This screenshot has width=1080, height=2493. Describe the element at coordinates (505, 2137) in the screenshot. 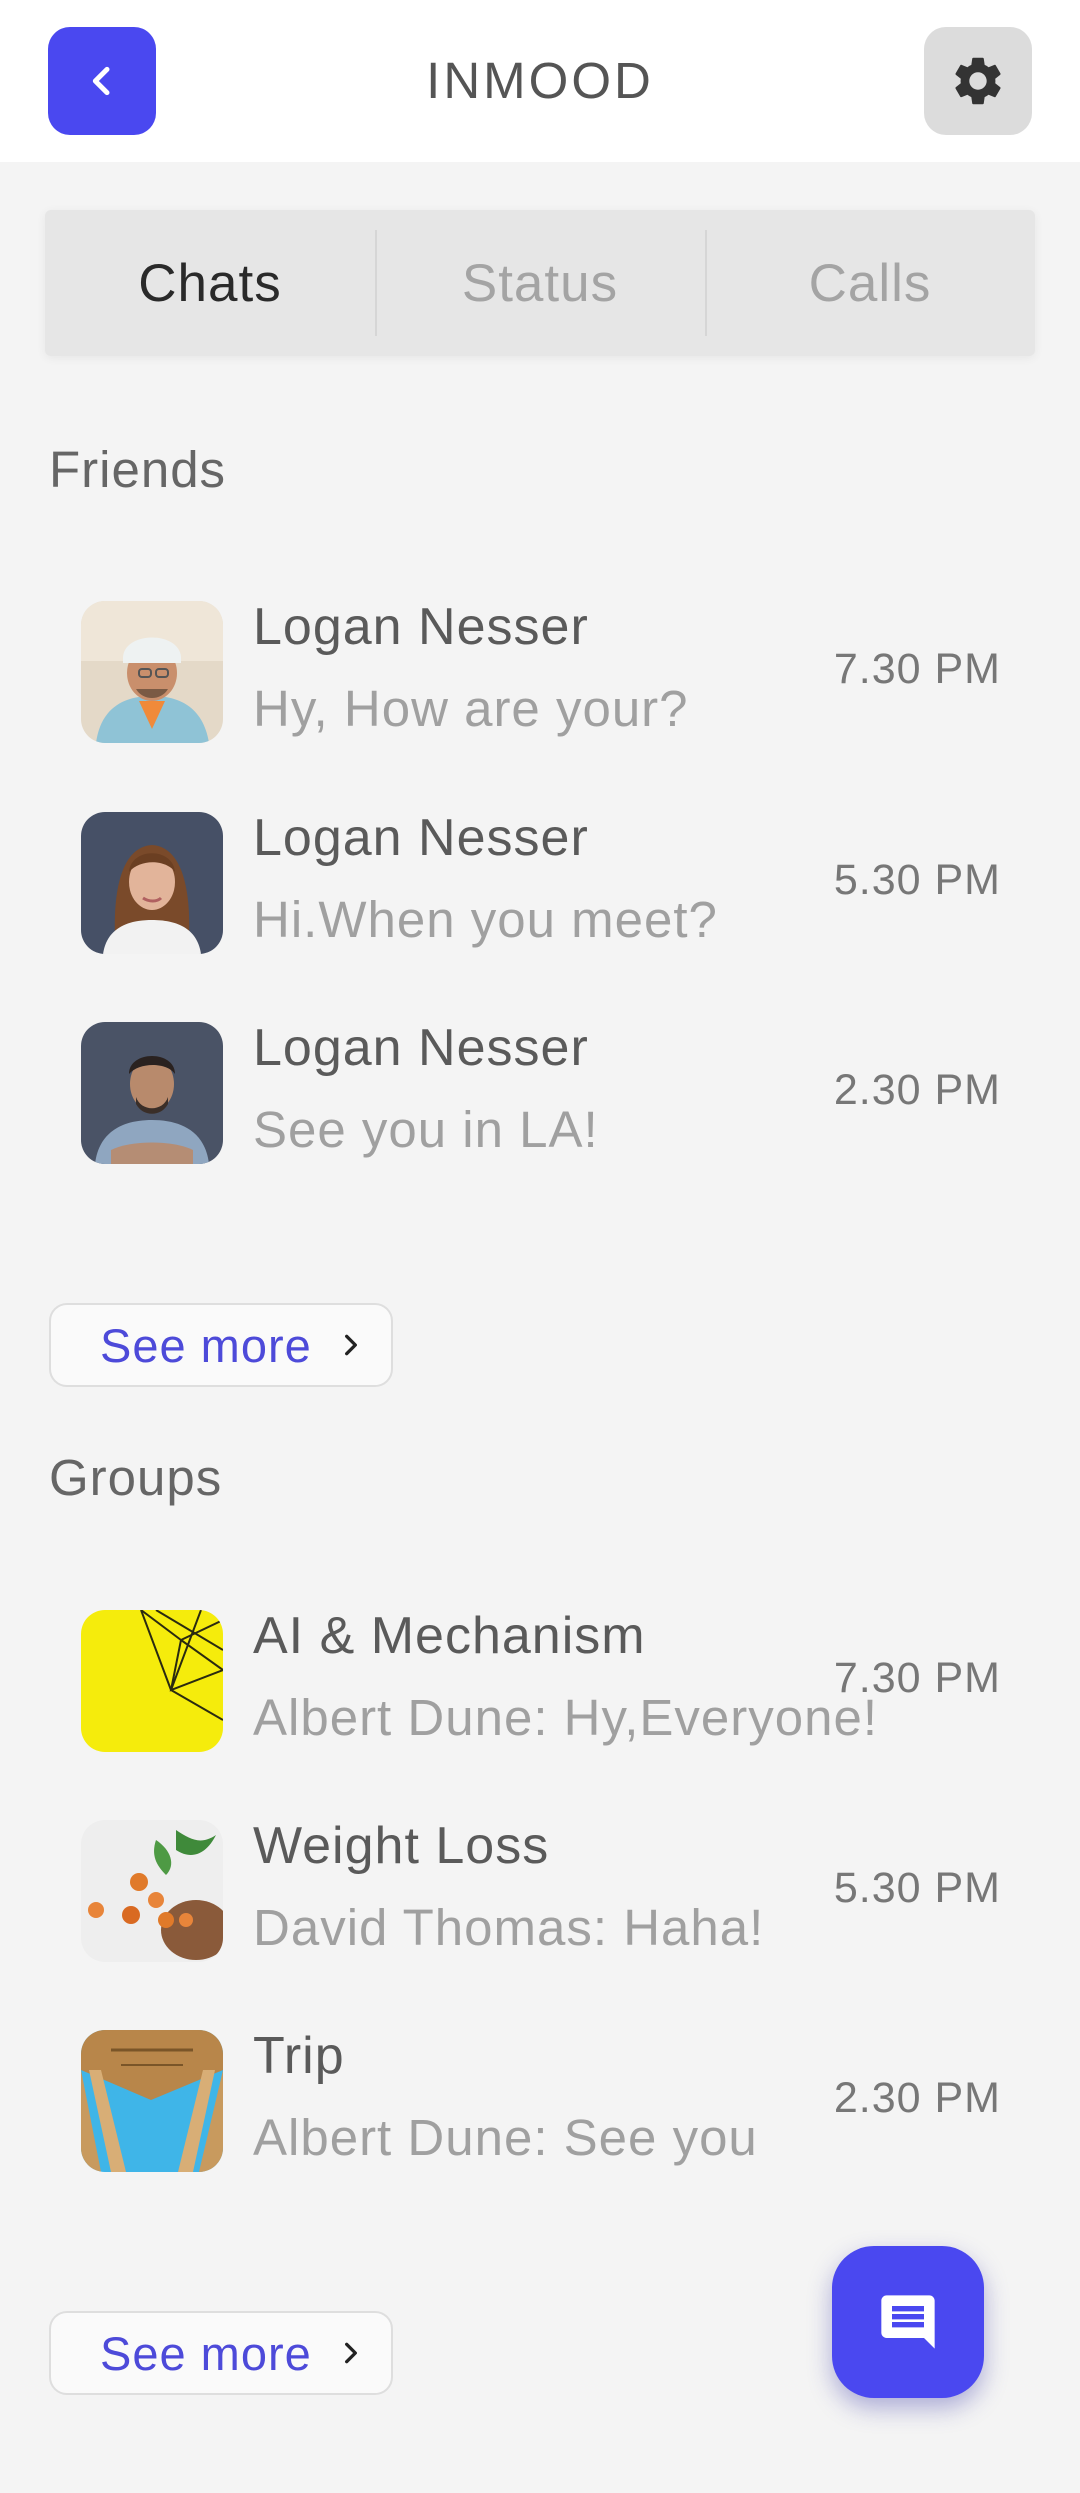

I see `last-message: Albert Dune: See you` at that location.